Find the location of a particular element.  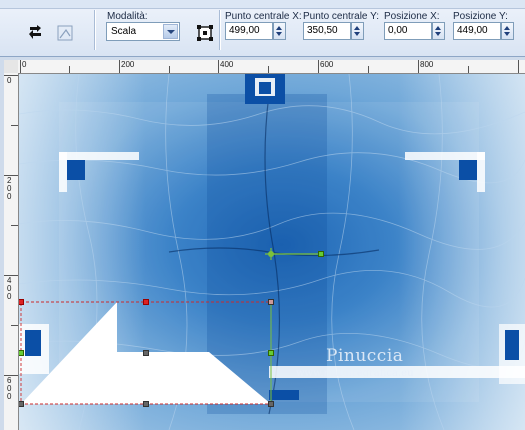

pos-y-label: Posizione Y: is located at coordinates (480, 16).